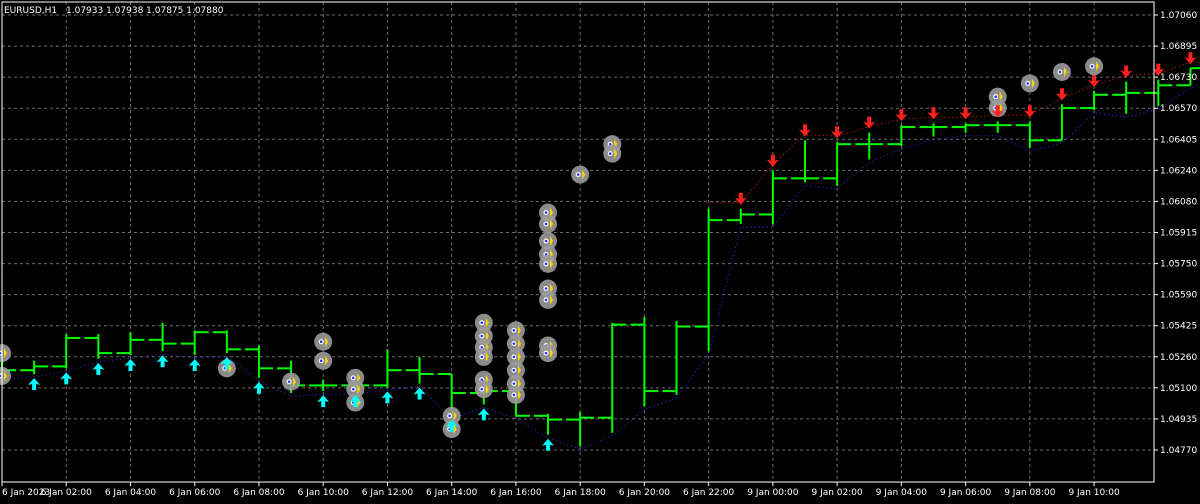 The image size is (1200, 504). Describe the element at coordinates (195, 493) in the screenshot. I see `time-label: 6 Jan 06:00` at that location.